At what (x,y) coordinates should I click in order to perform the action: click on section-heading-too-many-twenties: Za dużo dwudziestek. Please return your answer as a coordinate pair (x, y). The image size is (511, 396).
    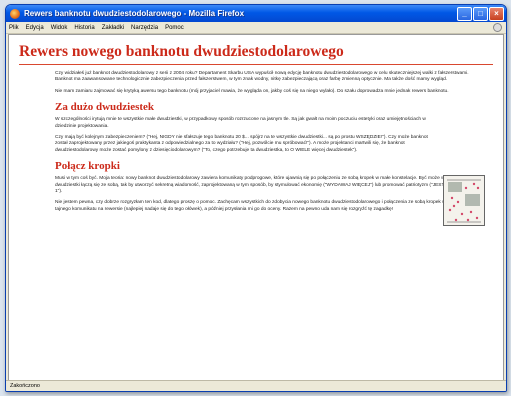
    Looking at the image, I should click on (105, 107).